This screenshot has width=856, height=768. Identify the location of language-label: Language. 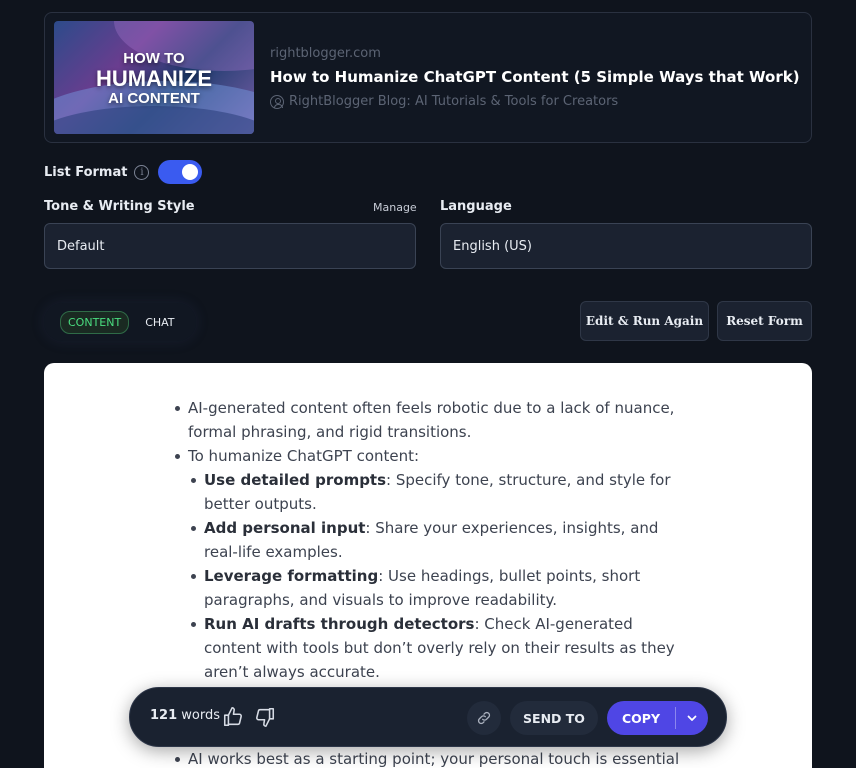
(476, 206).